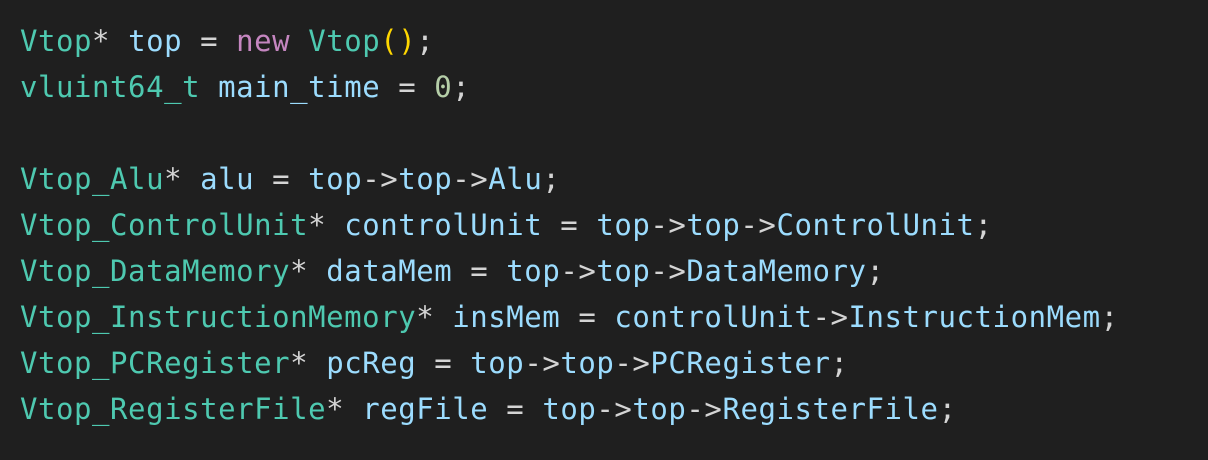  Describe the element at coordinates (398, 41) in the screenshot. I see `code-bracket-token: ()` at that location.